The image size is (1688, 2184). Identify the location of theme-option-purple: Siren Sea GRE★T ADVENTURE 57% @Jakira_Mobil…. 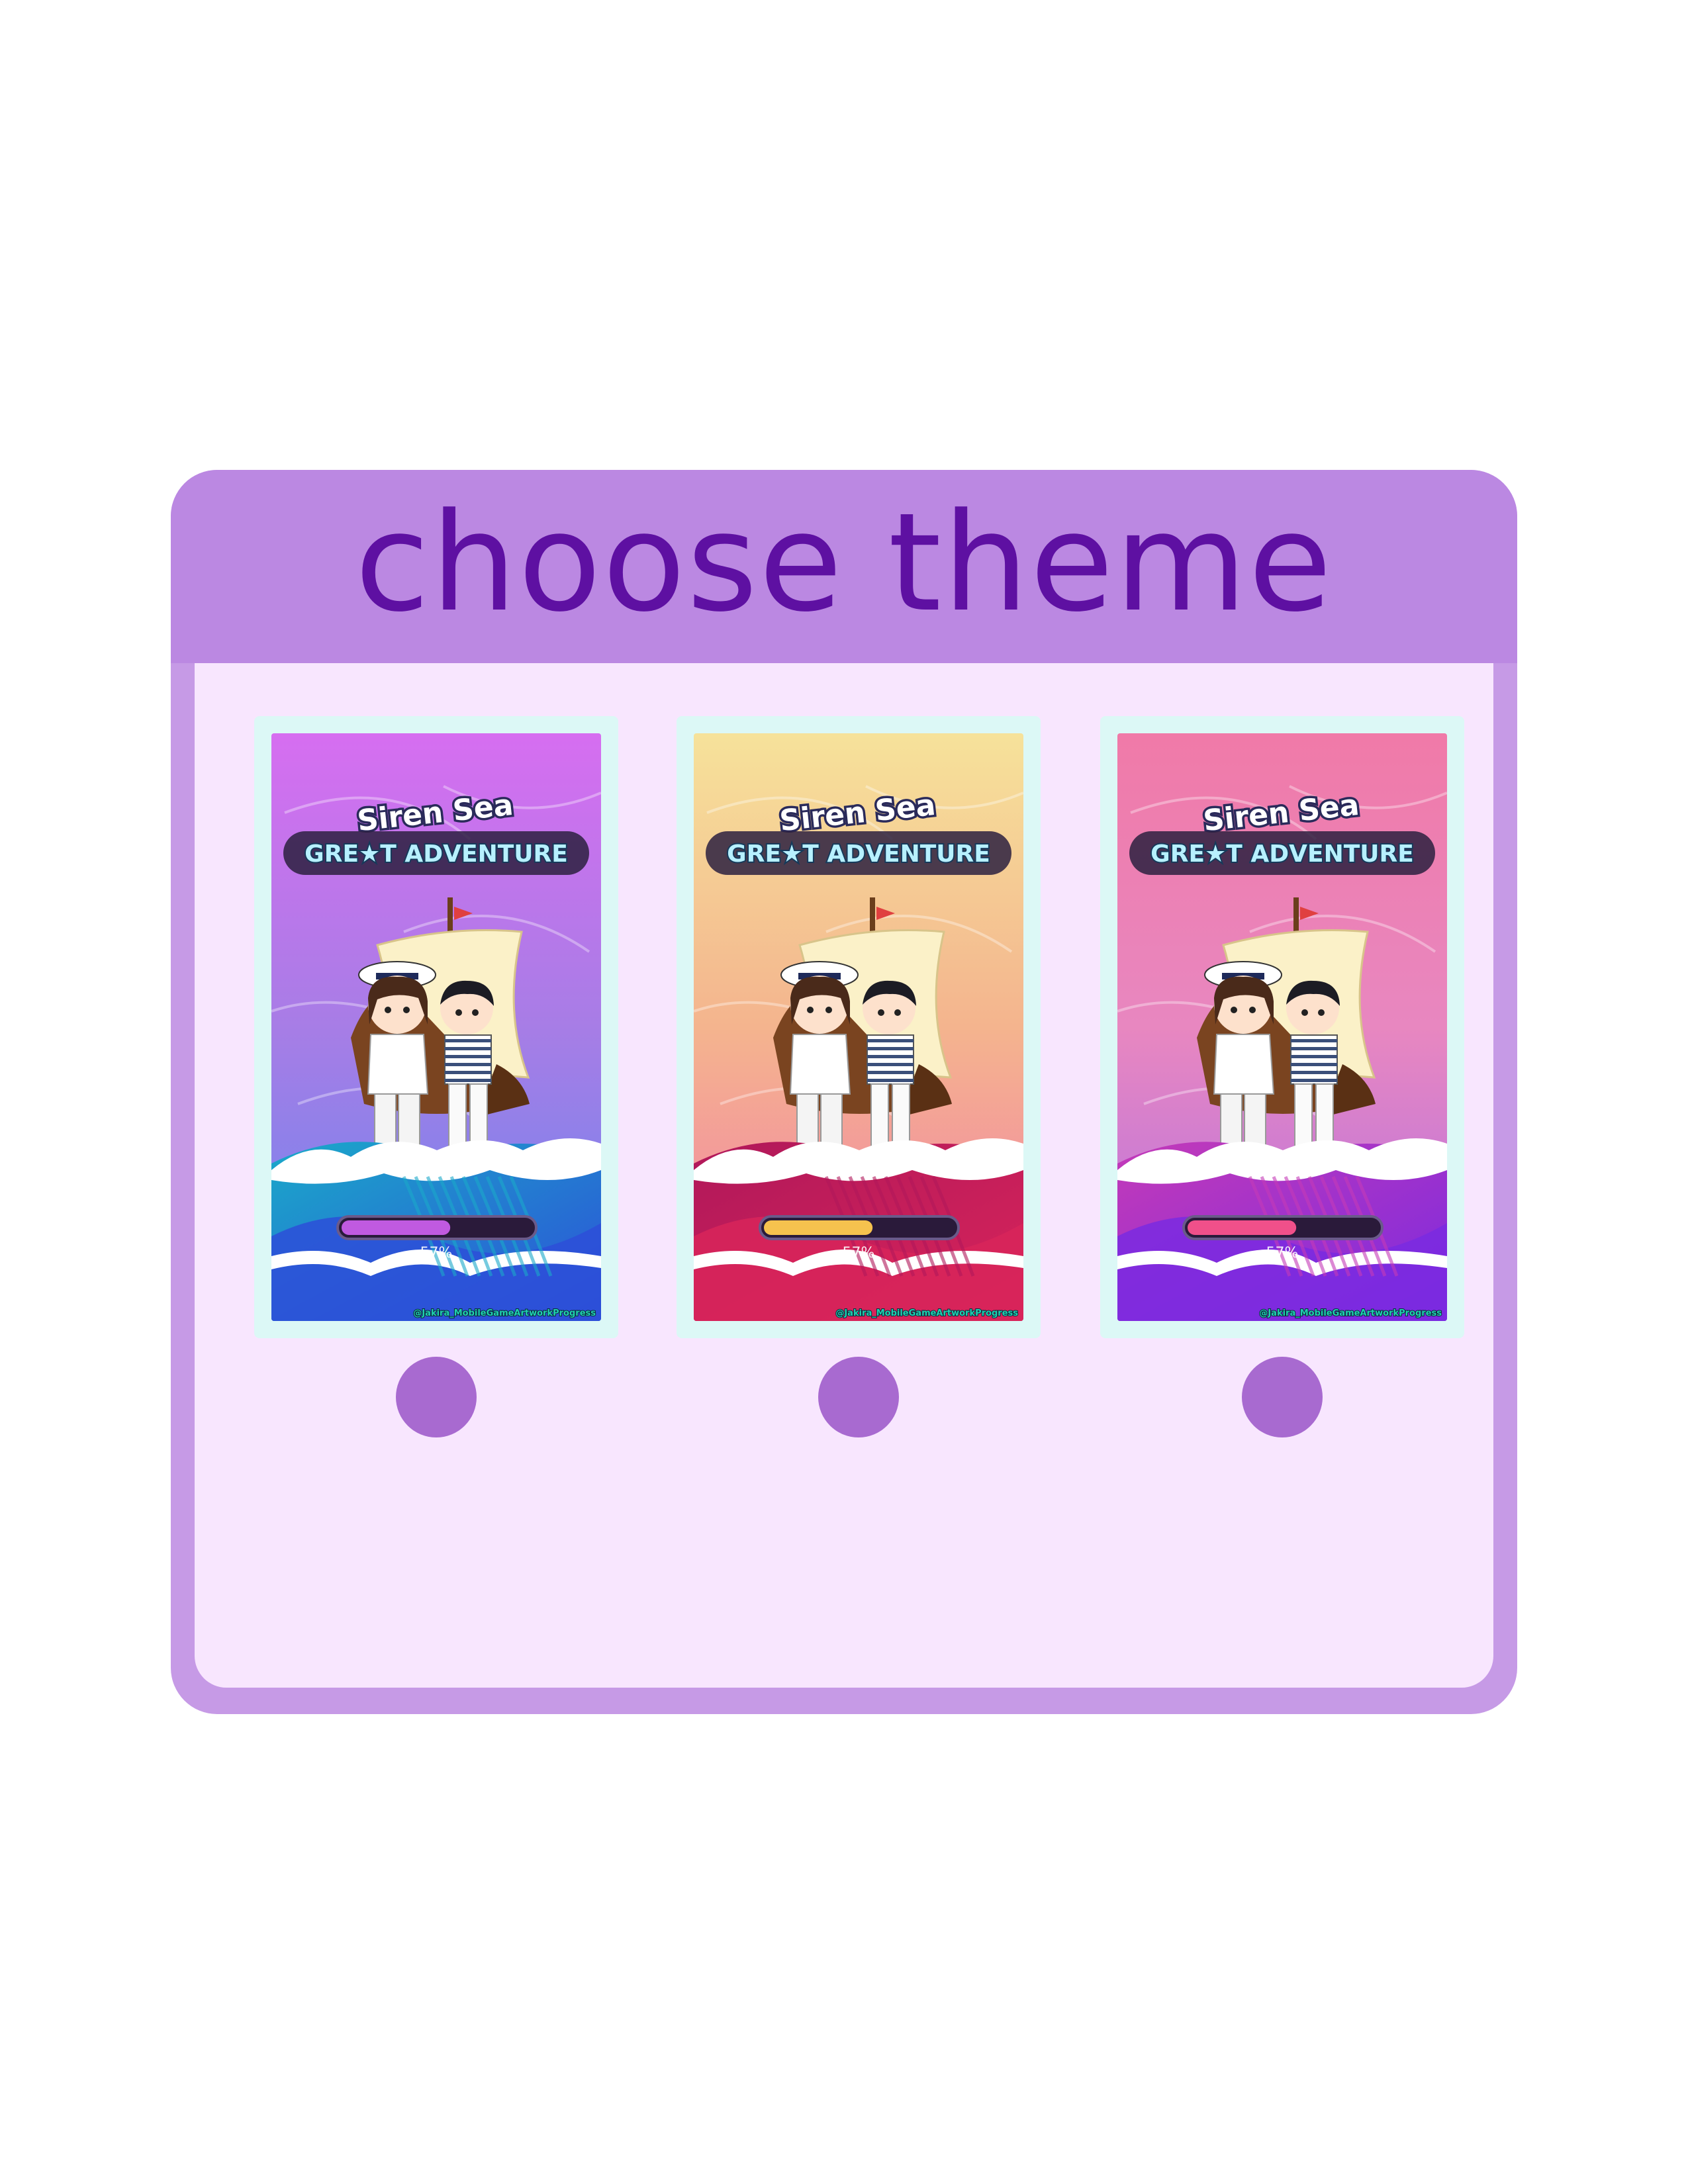
(436, 1027).